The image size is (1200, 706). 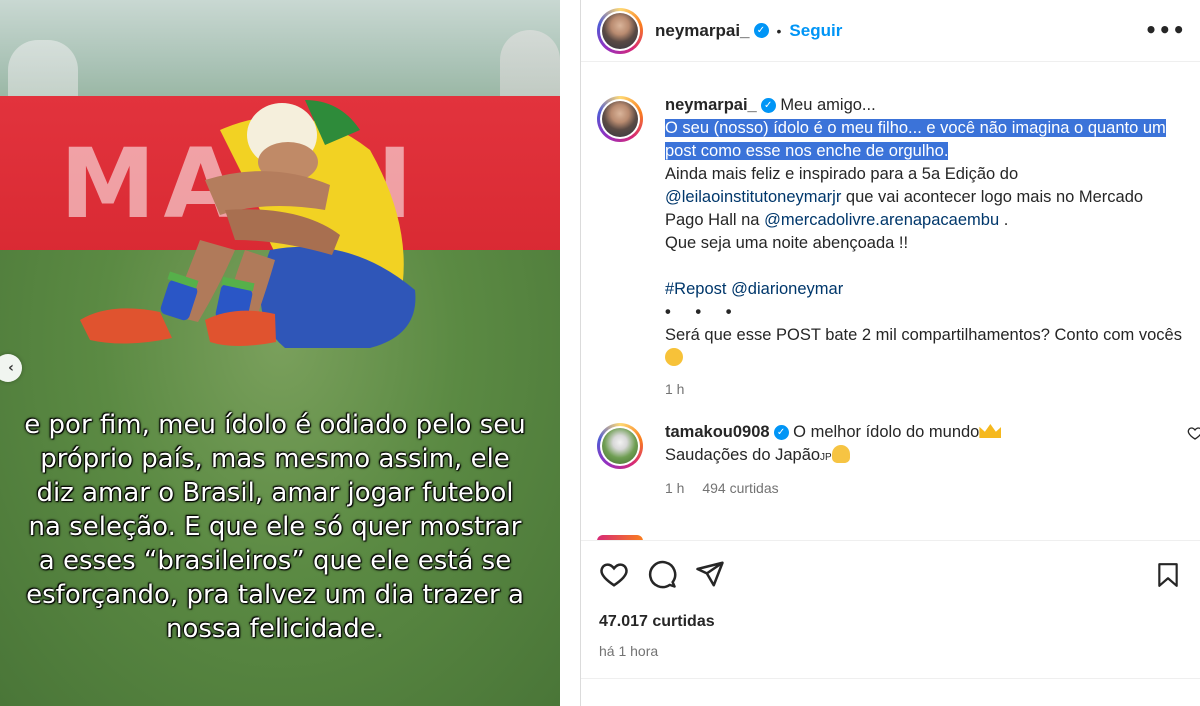 I want to click on japan-flag-label: JP, so click(x=826, y=457).